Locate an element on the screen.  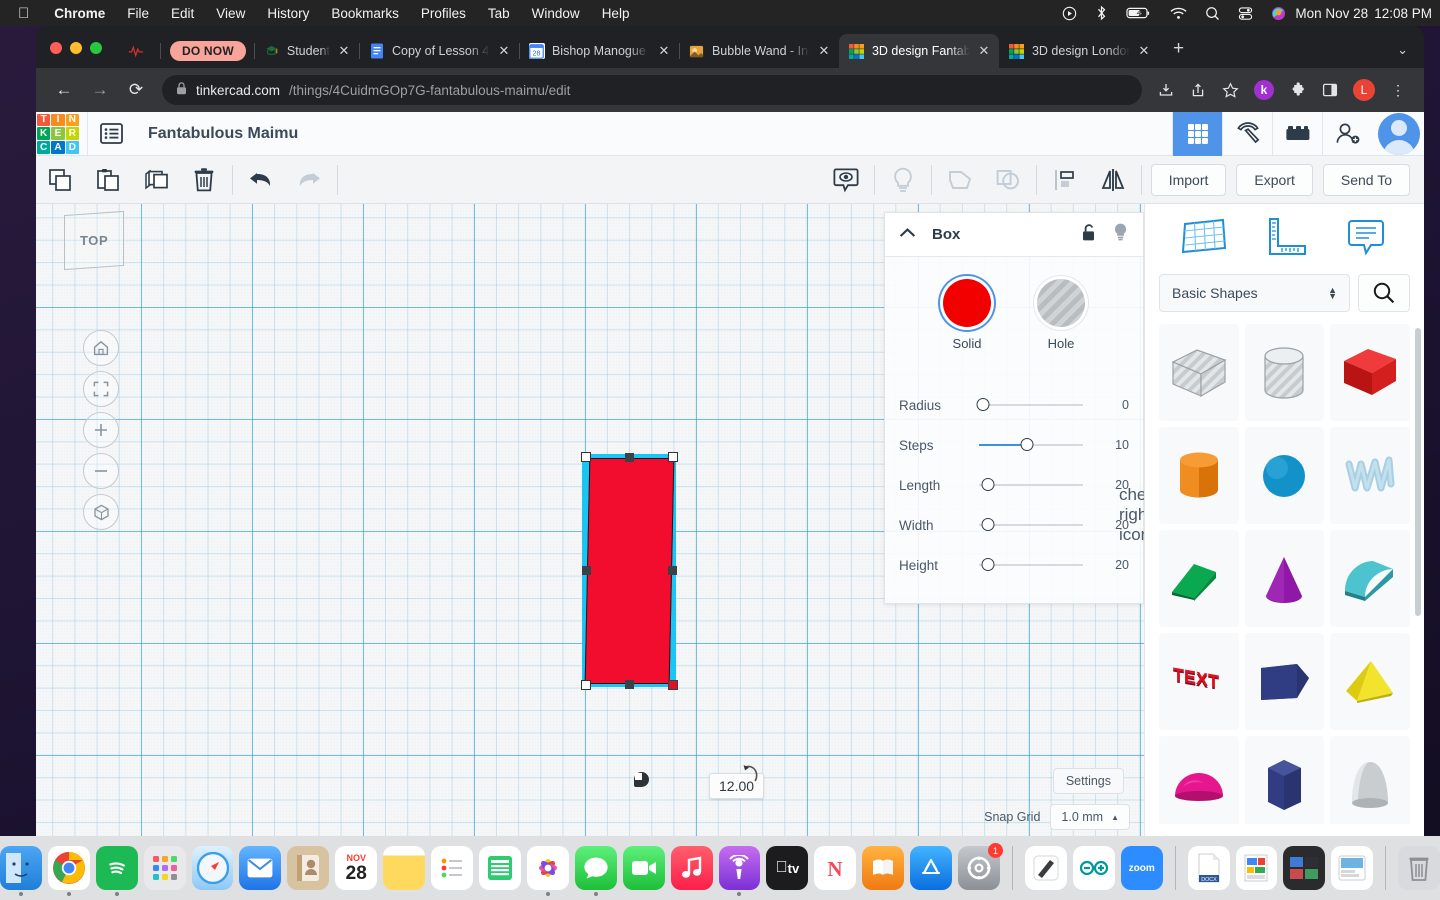
menubar-clock: 12:08 PM is located at coordinates (1405, 13).